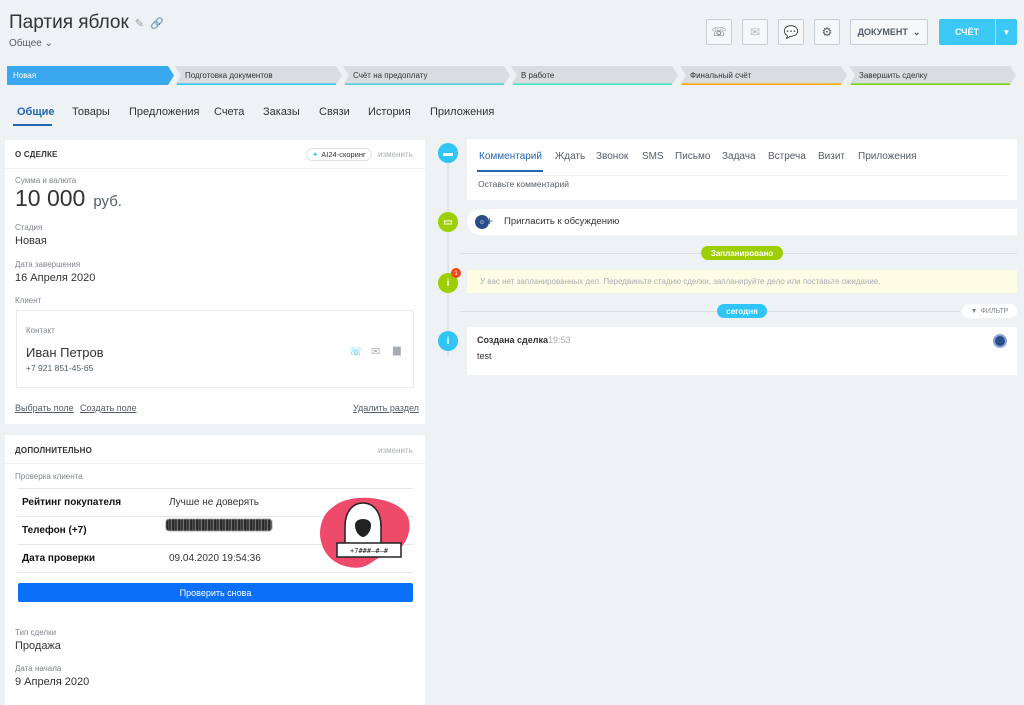 The height and width of the screenshot is (705, 1024). I want to click on dropdown-arrow-icon: ▼, so click(1006, 32).